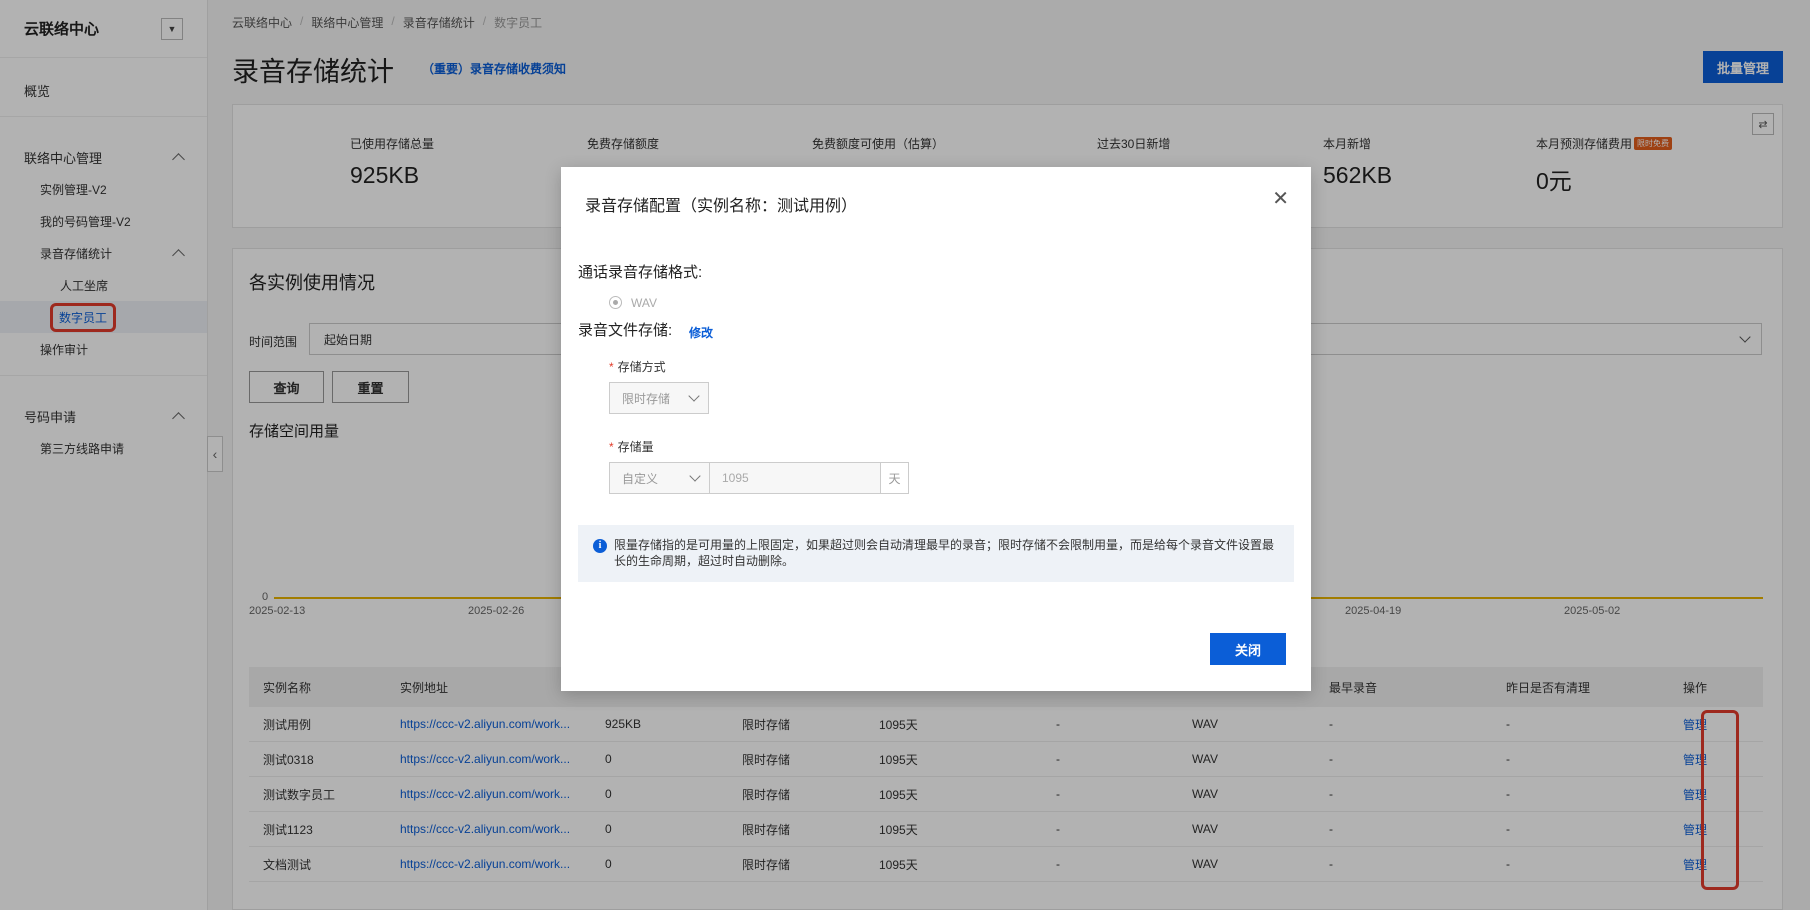  Describe the element at coordinates (894, 478) in the screenshot. I see `storage-unit: 天` at that location.